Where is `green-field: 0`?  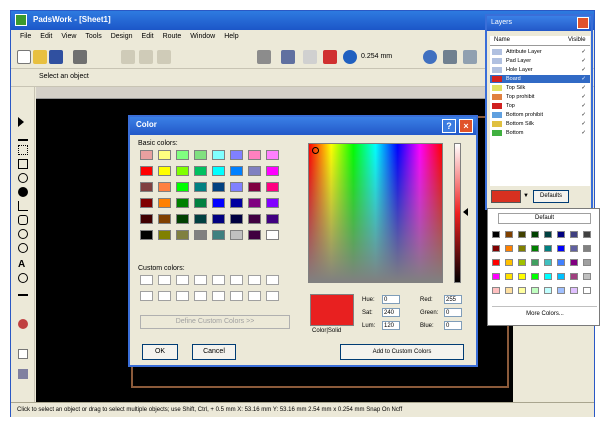
green-field: 0 is located at coordinates (453, 312).